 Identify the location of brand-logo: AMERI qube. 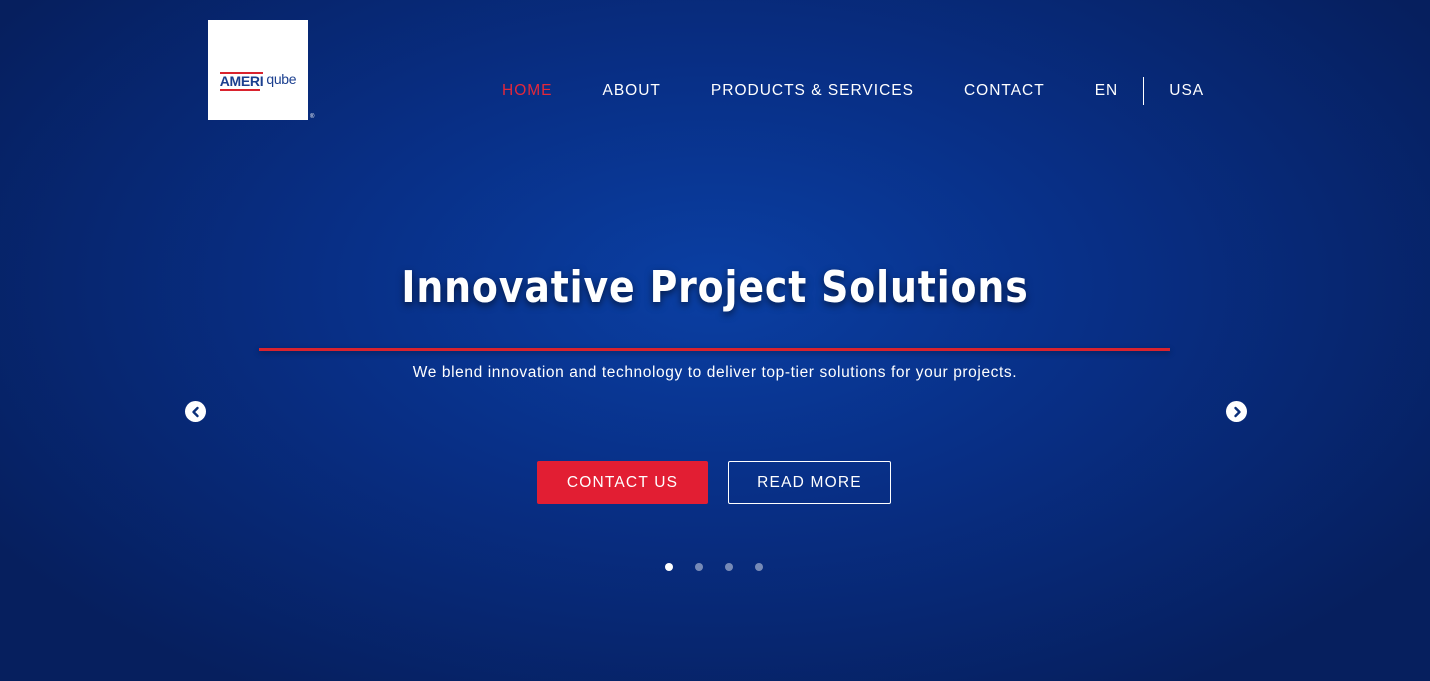
(258, 70).